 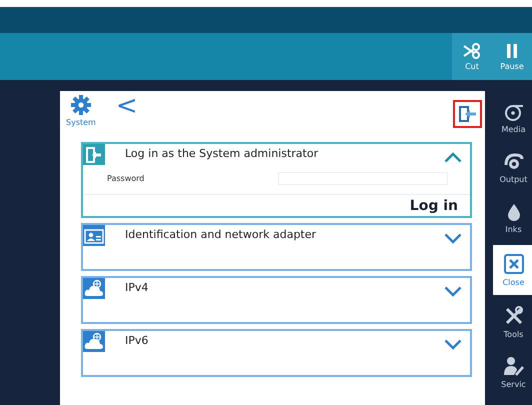 I want to click on field-label: Password, so click(x=125, y=178).